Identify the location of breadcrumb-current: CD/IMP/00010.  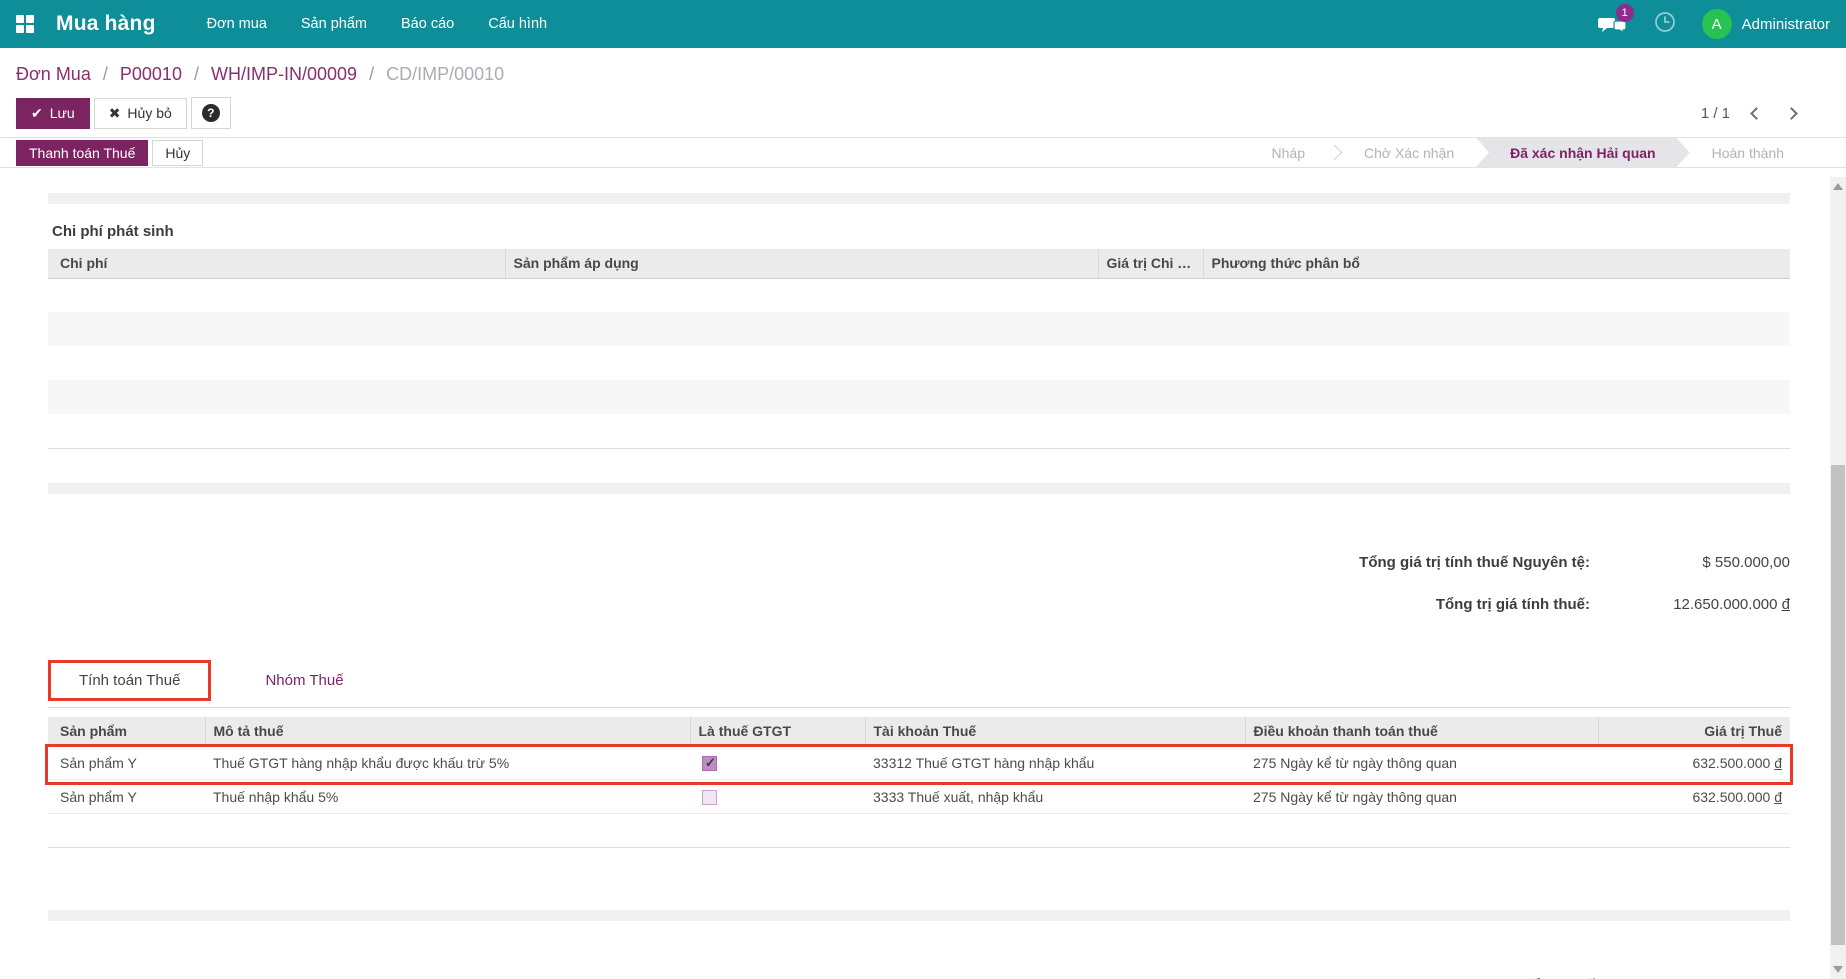
(445, 74).